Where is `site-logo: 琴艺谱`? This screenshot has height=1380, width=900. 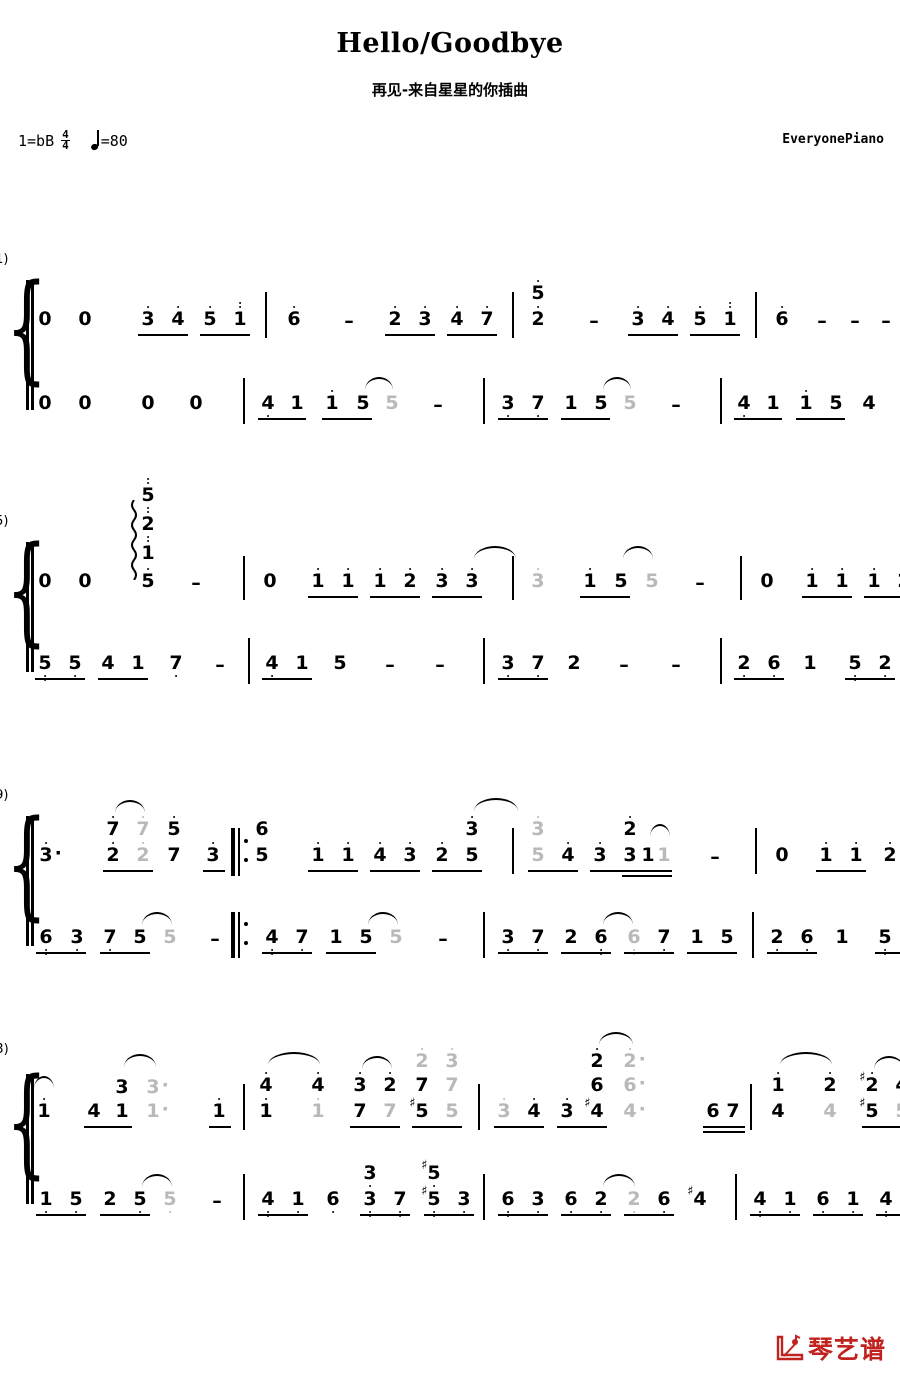 site-logo: 琴艺谱 is located at coordinates (830, 1348).